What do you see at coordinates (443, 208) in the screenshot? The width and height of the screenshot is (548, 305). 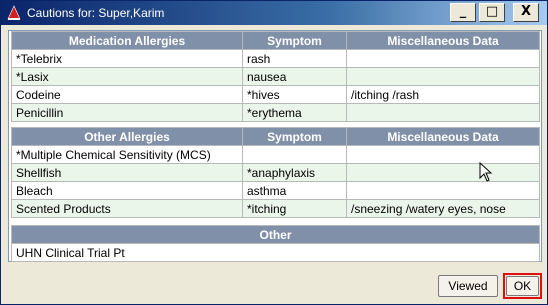 I see `allergy-misc: /sneezing /watery eyes, nose` at bounding box center [443, 208].